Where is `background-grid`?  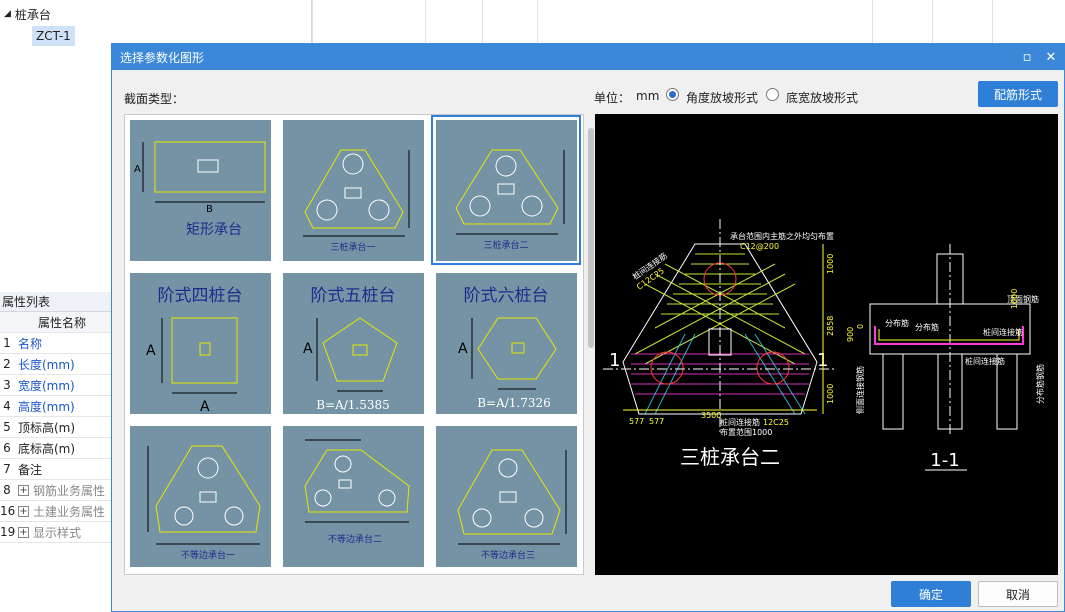 background-grid is located at coordinates (688, 22).